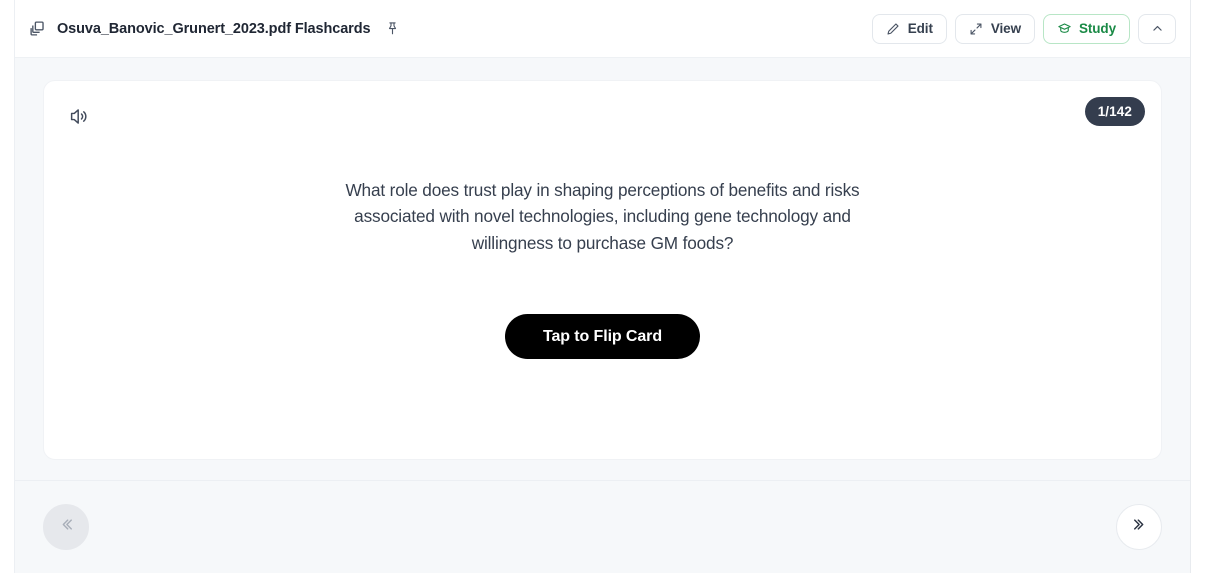  Describe the element at coordinates (893, 28) in the screenshot. I see `pencil-icon` at that location.